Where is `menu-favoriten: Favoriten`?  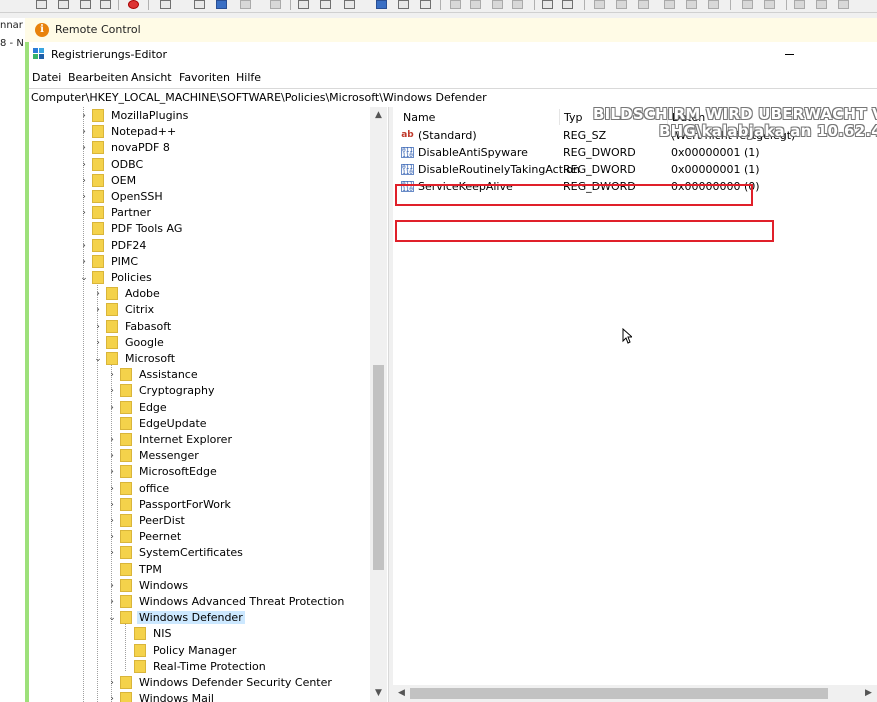
menu-favoriten: Favoriten is located at coordinates (204, 77).